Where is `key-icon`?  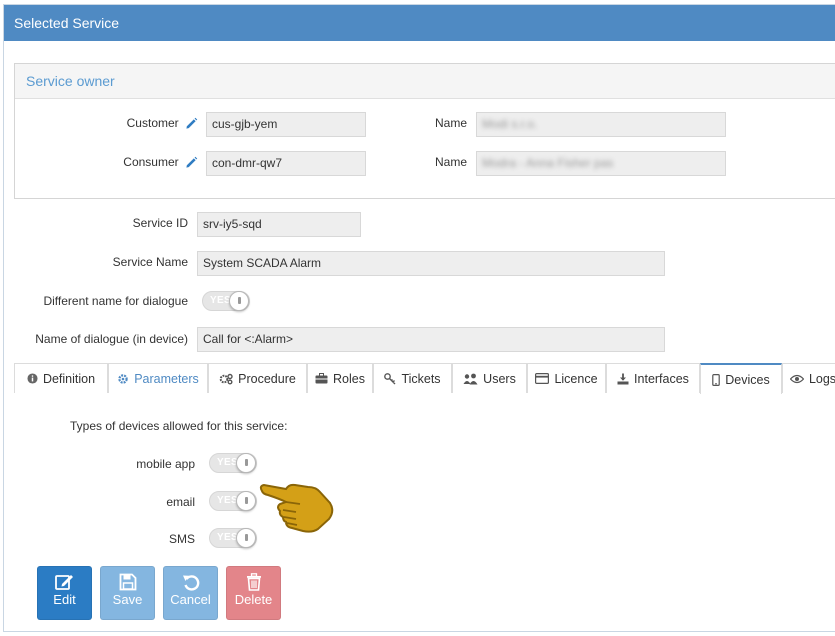
key-icon is located at coordinates (390, 378).